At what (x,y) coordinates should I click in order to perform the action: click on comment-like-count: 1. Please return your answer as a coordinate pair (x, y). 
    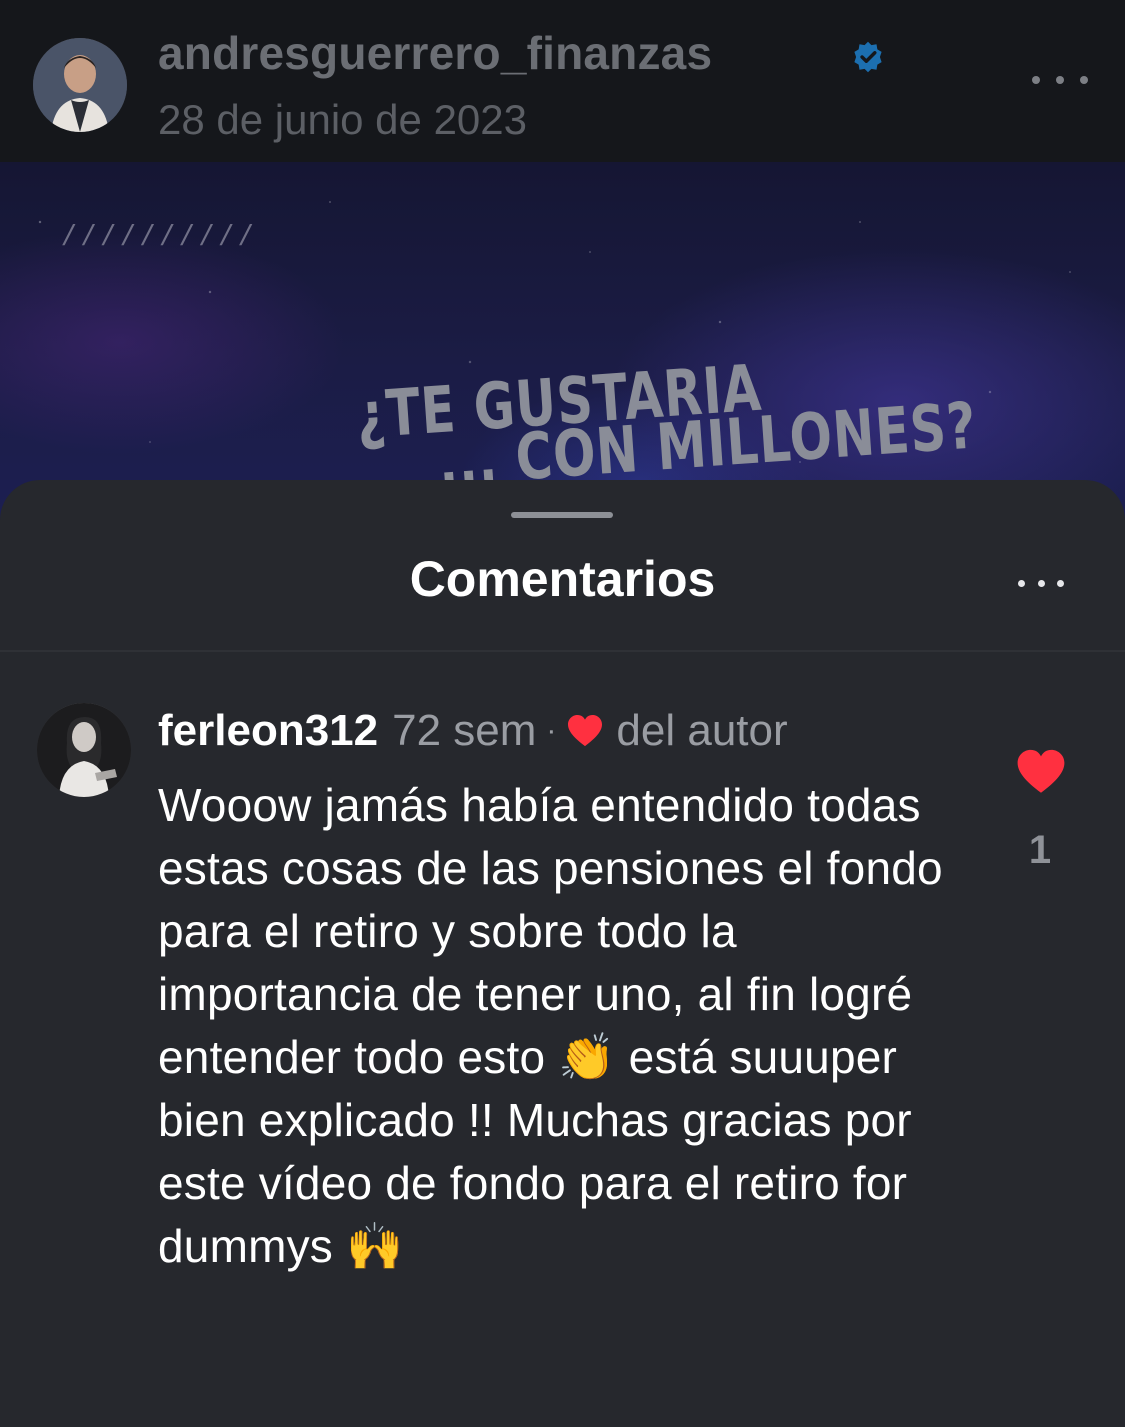
    Looking at the image, I should click on (1040, 850).